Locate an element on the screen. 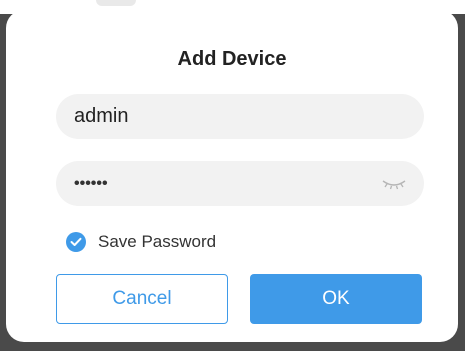 This screenshot has width=465, height=351. save-password-checkbox is located at coordinates (76, 242).